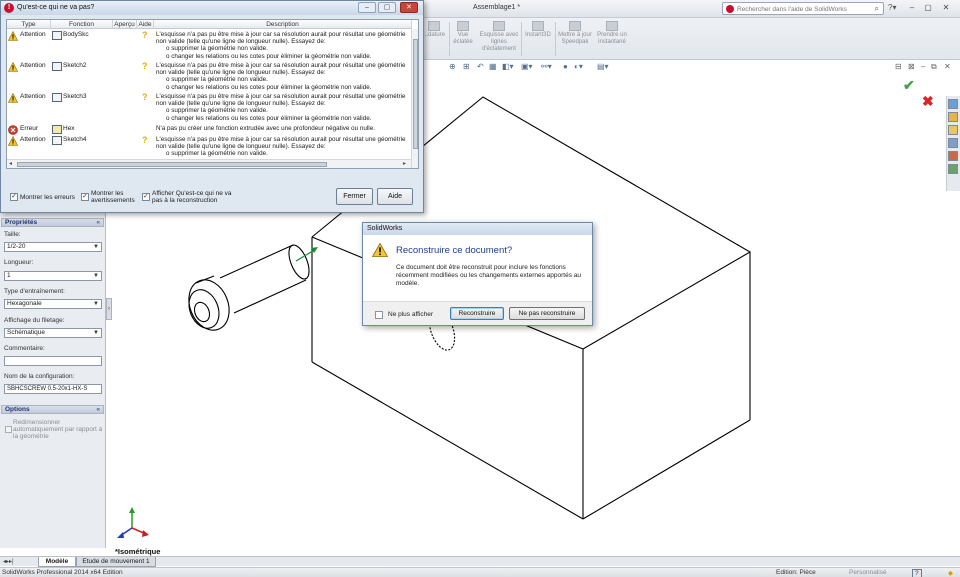 The width and height of the screenshot is (960, 577). I want to click on section-view-icon: ▦, so click(493, 66).